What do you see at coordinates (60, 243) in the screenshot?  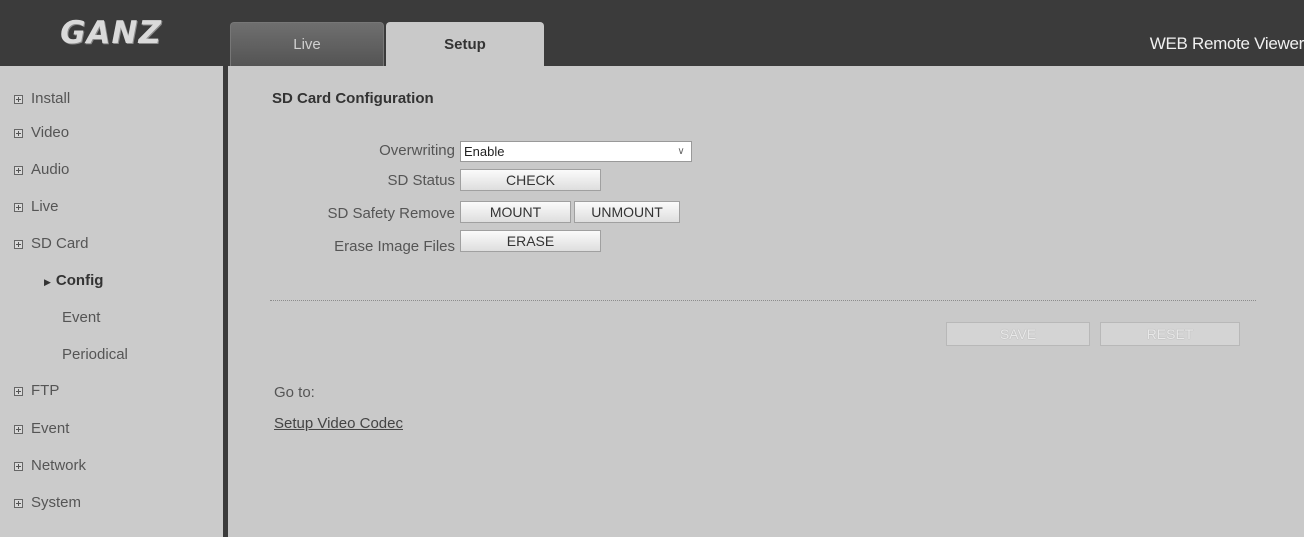 I see `sidebar-item-label: SD Card` at bounding box center [60, 243].